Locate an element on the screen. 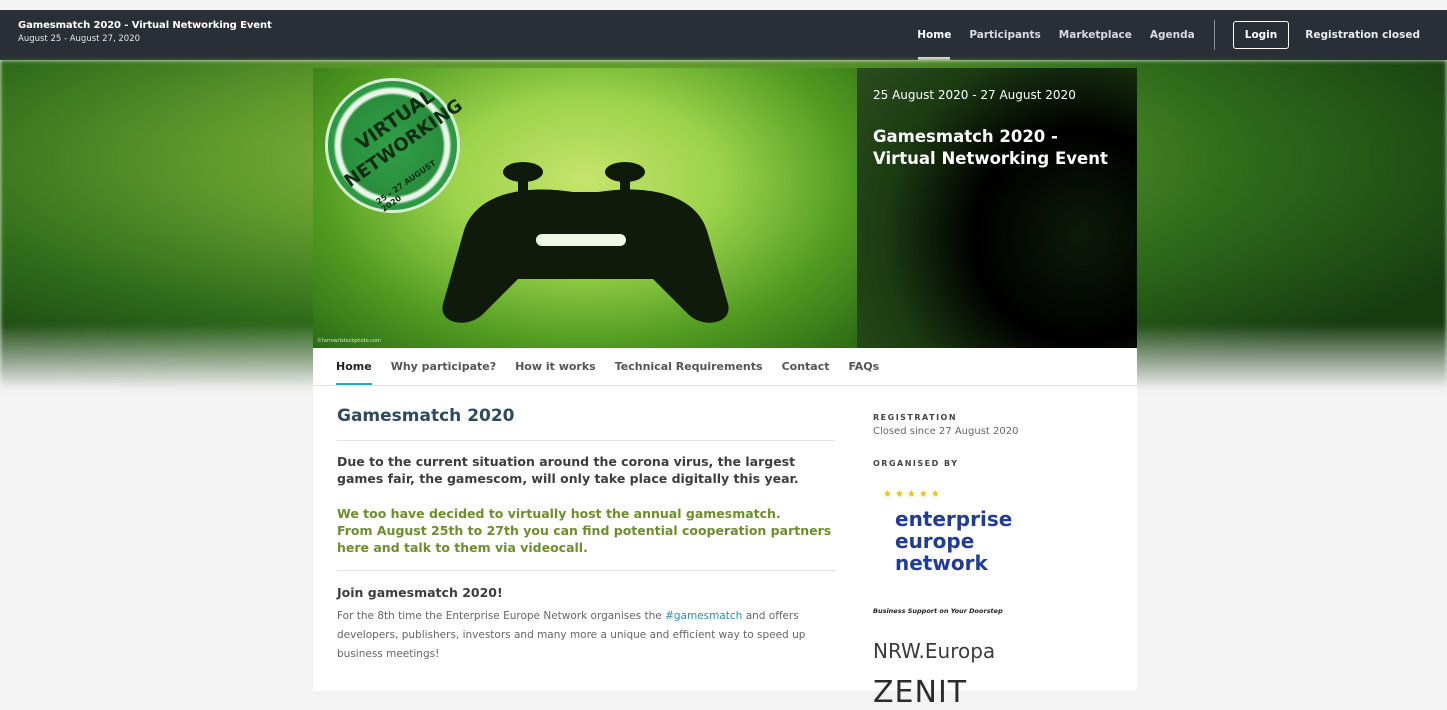  zenit-logo: ZENIT is located at coordinates (920, 692).